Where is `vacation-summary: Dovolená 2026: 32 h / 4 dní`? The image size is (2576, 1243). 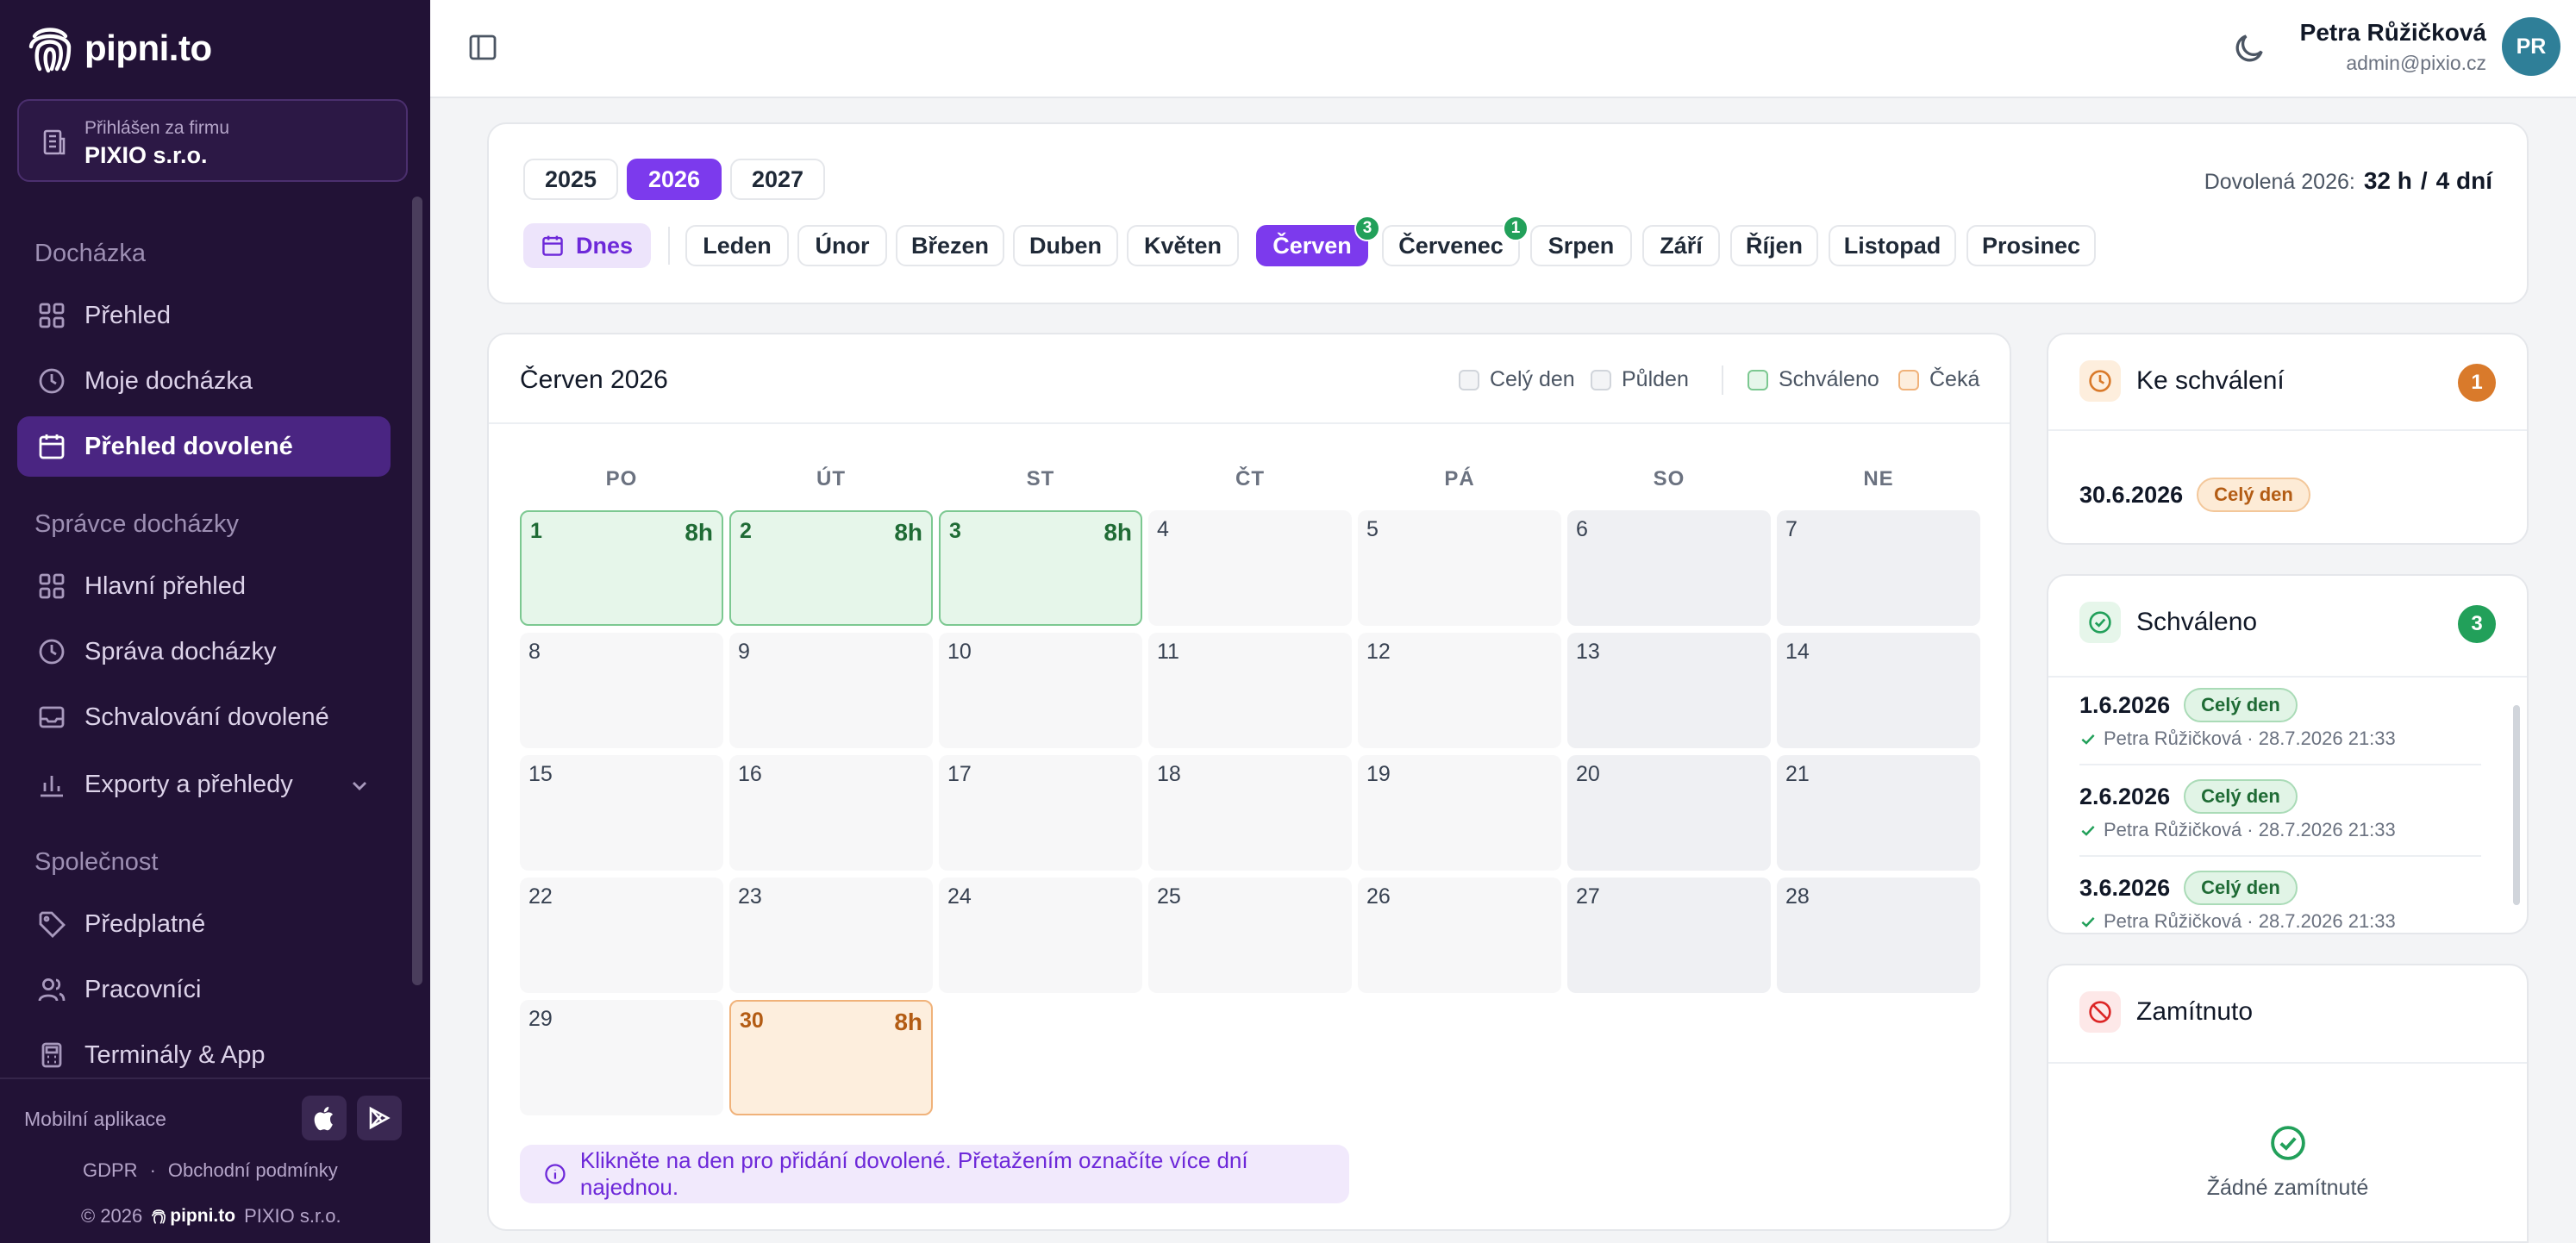 vacation-summary: Dovolená 2026: 32 h / 4 dní is located at coordinates (2348, 181).